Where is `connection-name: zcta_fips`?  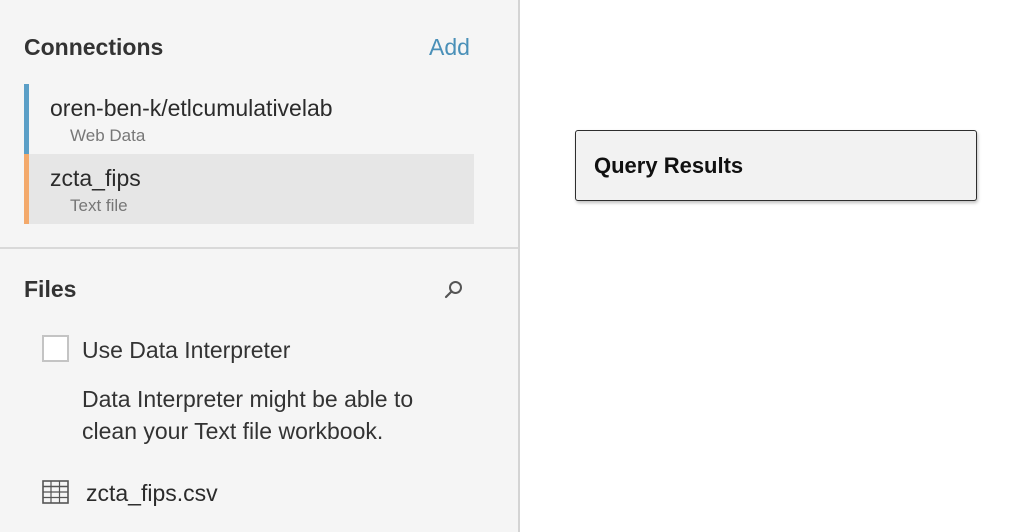
connection-name: zcta_fips is located at coordinates (95, 178).